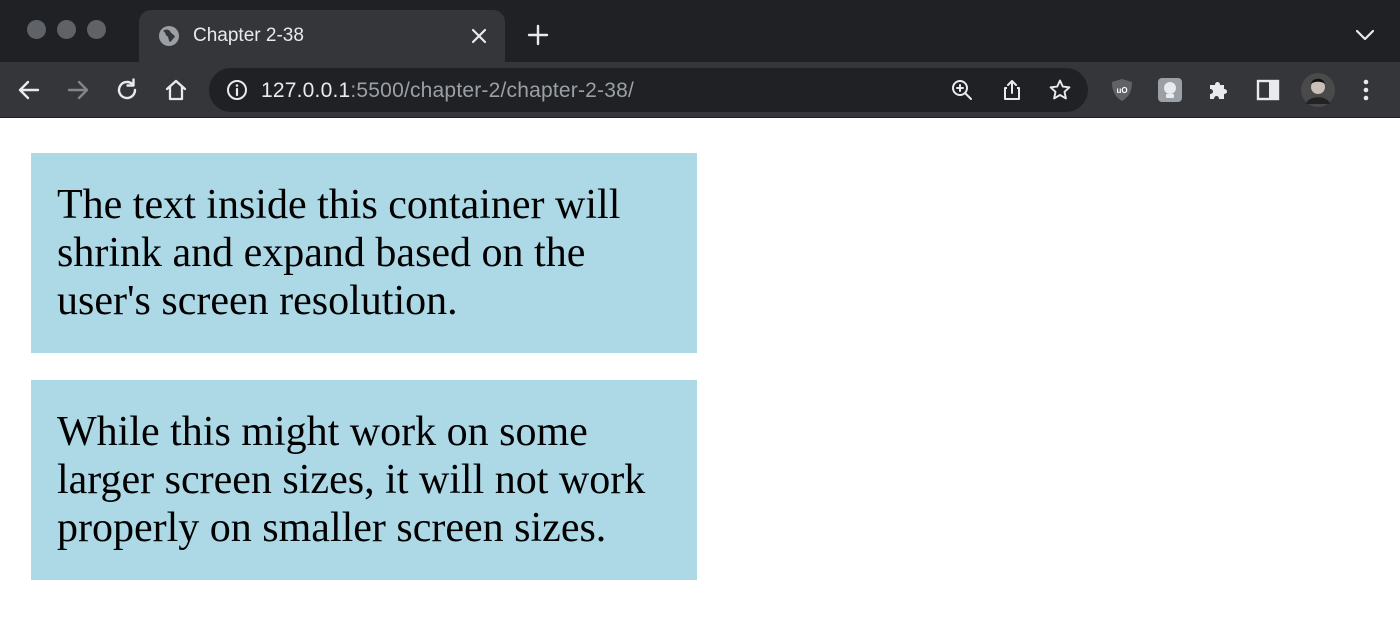 The image size is (1400, 621). I want to click on address-bar: 127.0.0.1:5500/chapter-2/chapter-2-38/, so click(648, 90).